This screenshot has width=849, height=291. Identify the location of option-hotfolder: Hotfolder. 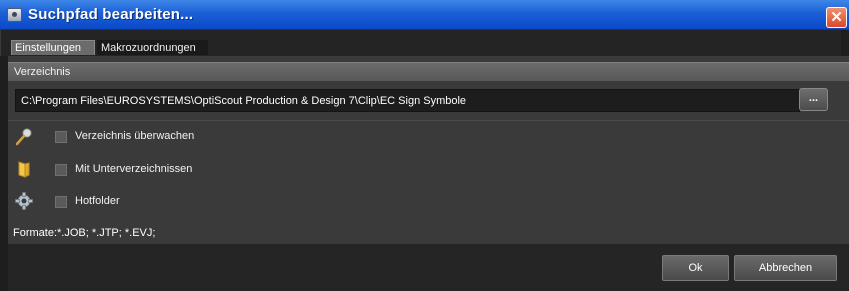
(208, 202).